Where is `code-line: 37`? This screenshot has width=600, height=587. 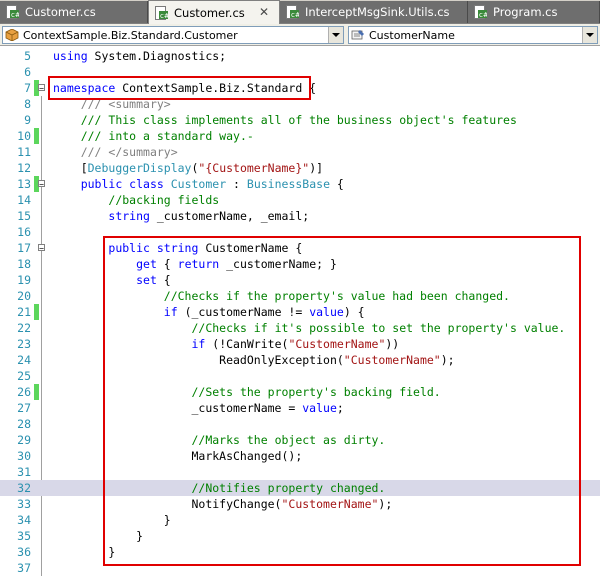
code-line: 37 is located at coordinates (300, 568).